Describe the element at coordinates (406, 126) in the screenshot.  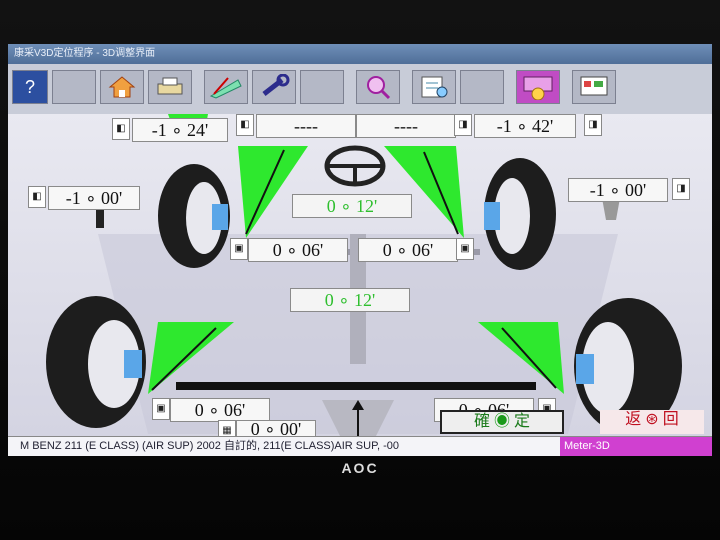
I see `front-right-caster: ----` at that location.